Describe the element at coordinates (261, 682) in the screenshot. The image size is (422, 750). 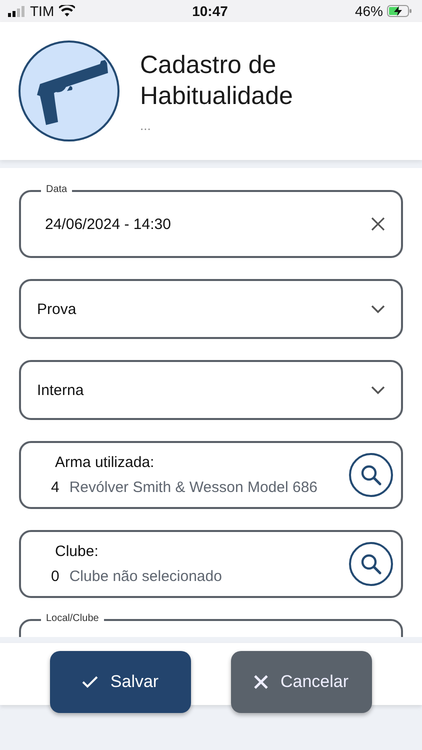
I see `close-icon` at that location.